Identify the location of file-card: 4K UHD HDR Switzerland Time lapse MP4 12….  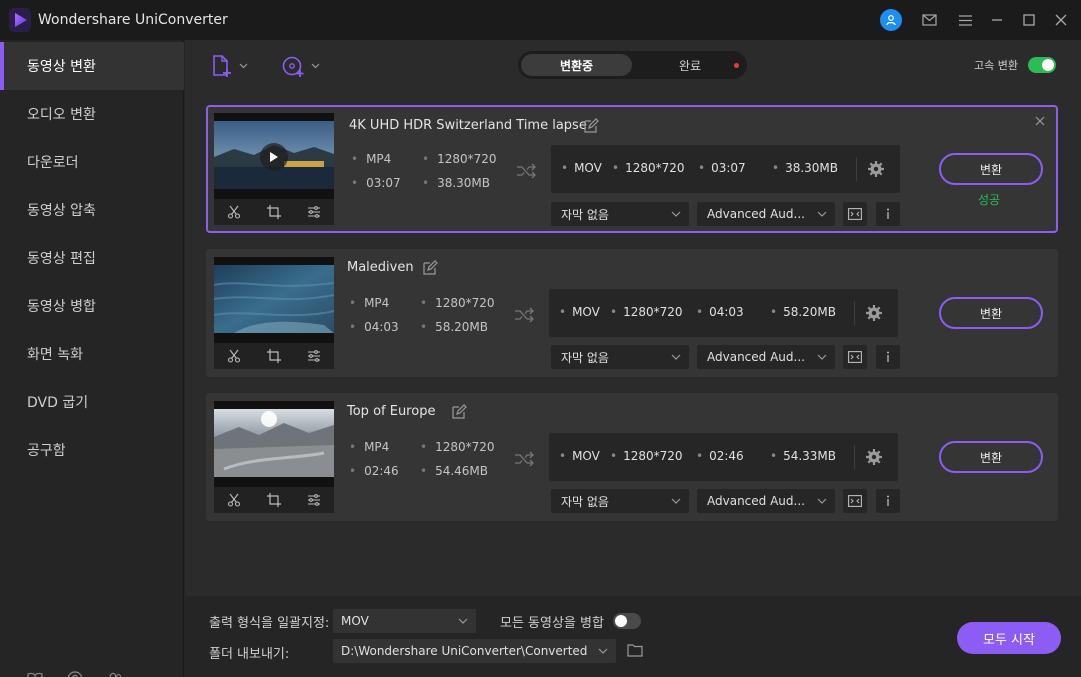
(632, 169).